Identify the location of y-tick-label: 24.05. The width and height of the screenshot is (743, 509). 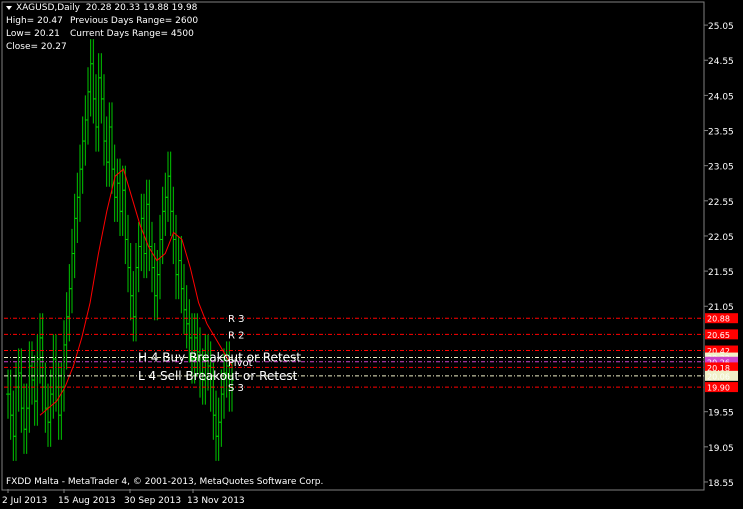
(721, 97).